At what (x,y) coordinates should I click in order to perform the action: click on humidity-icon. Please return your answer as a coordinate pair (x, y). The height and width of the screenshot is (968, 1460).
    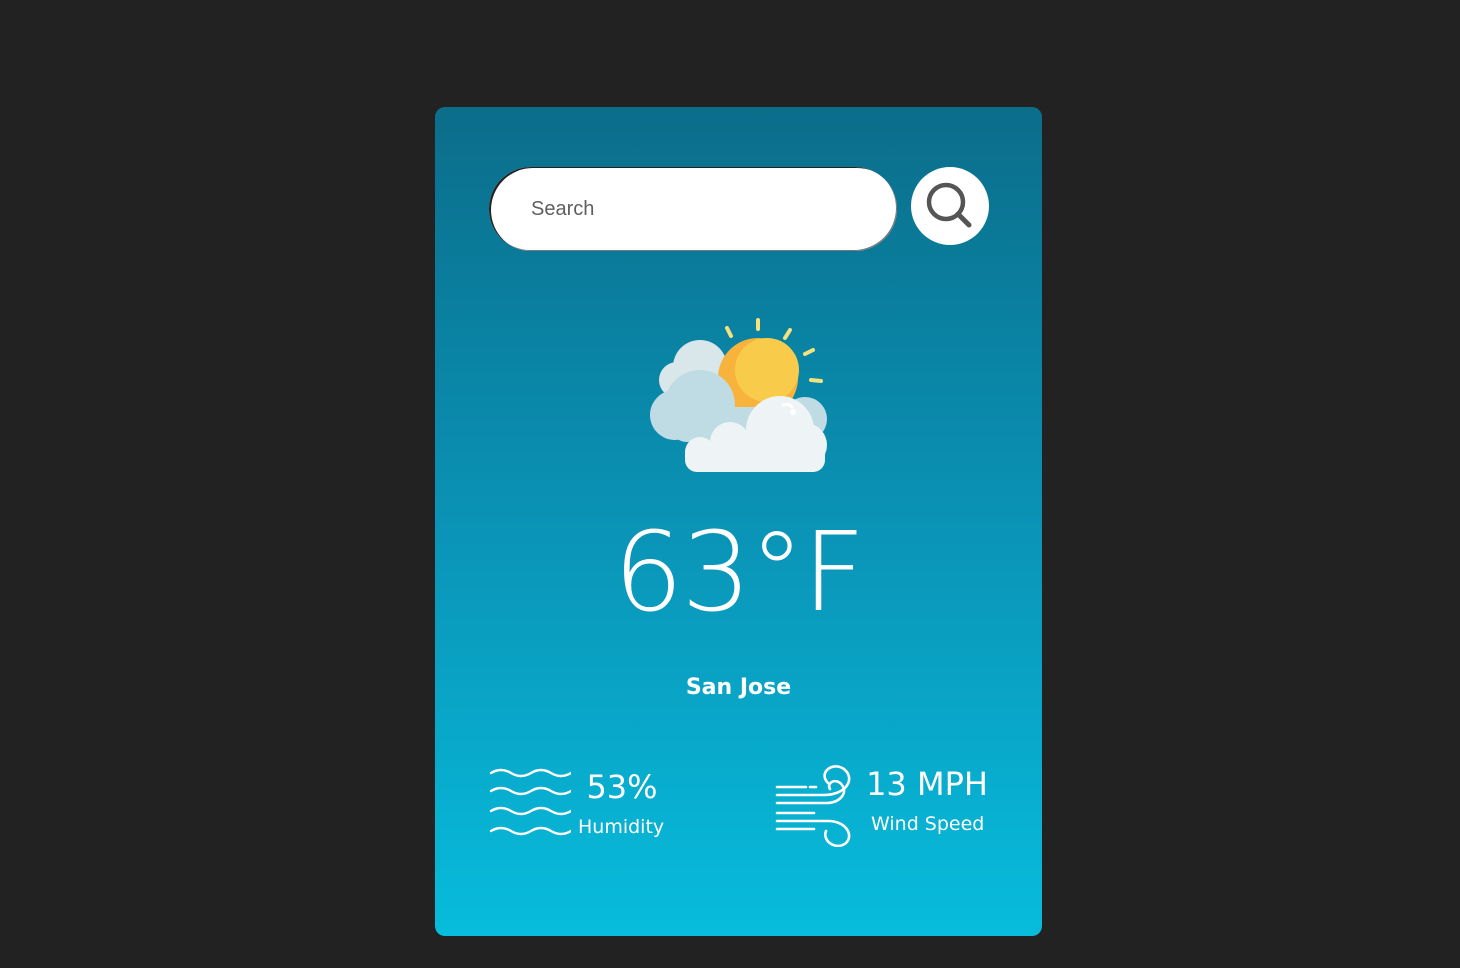
    Looking at the image, I should click on (530, 802).